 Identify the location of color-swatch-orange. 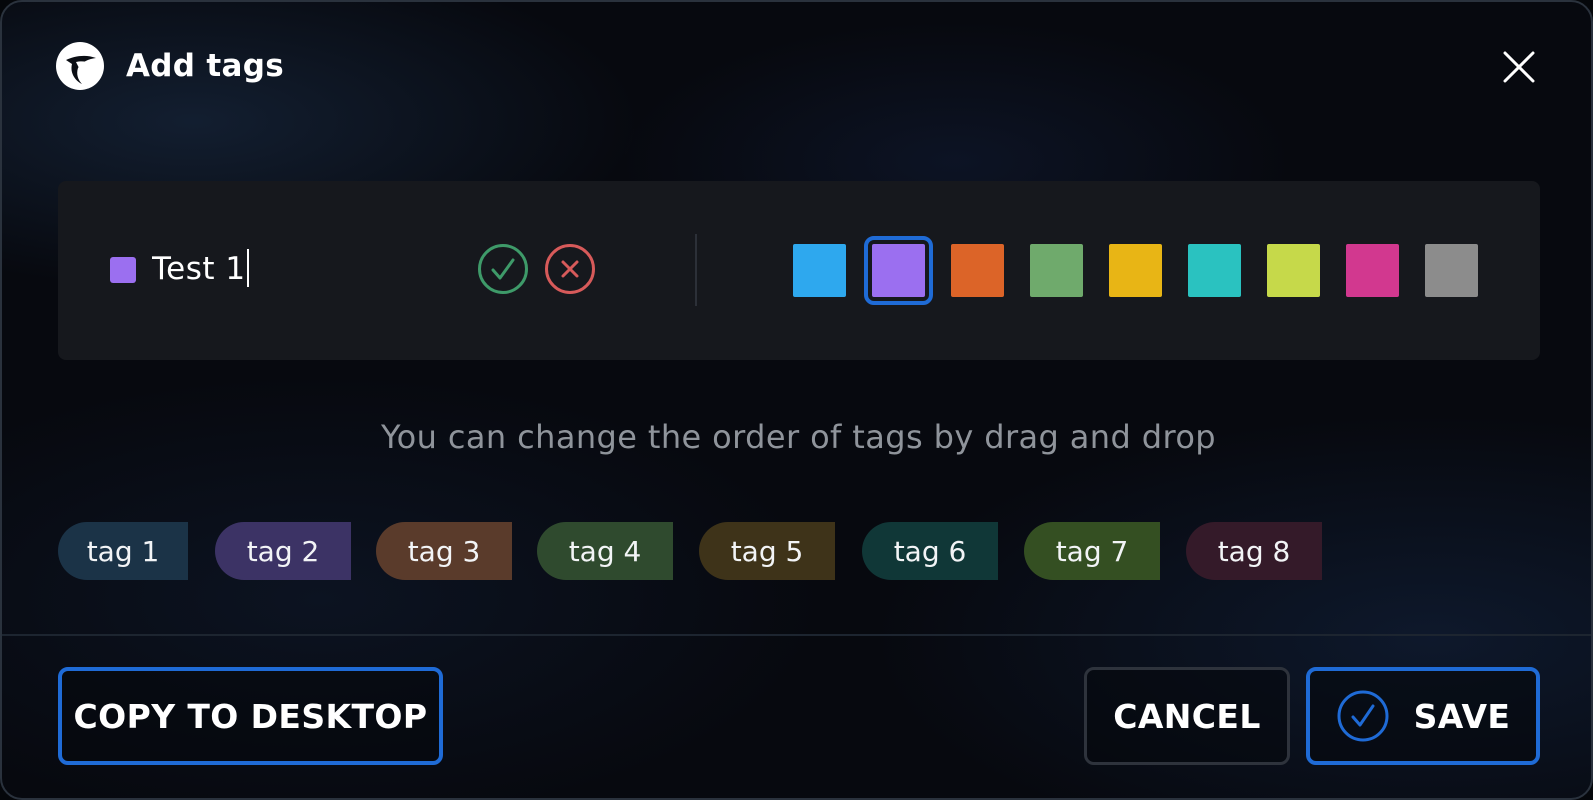
(977, 270).